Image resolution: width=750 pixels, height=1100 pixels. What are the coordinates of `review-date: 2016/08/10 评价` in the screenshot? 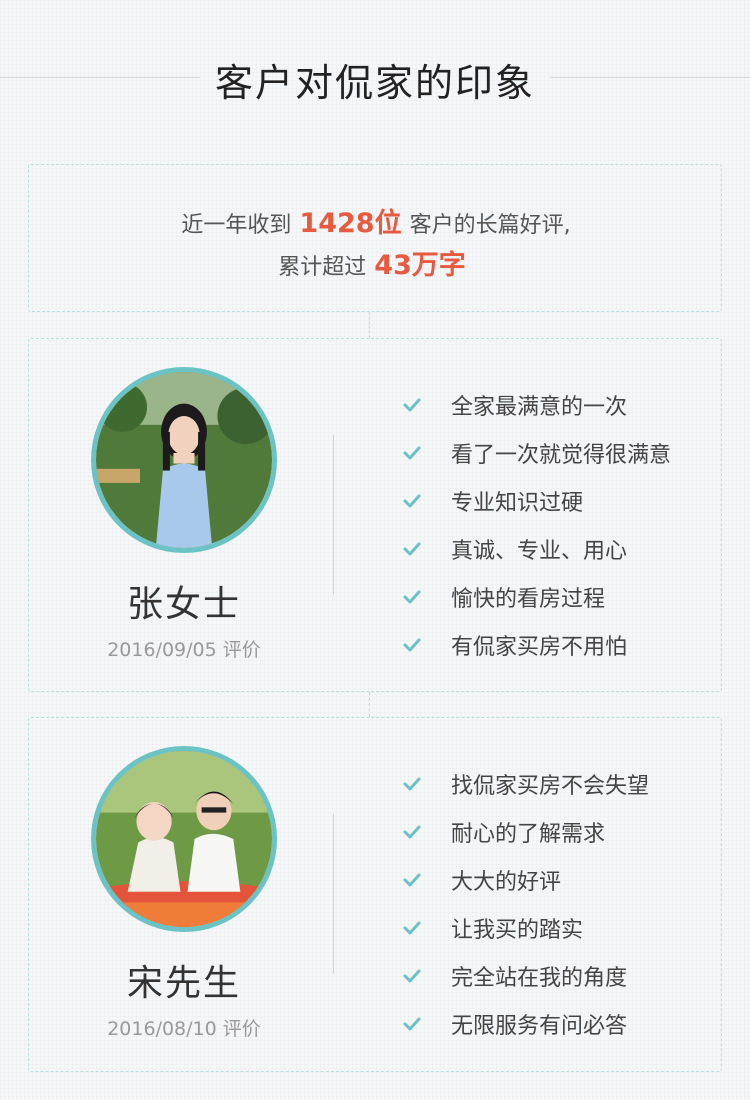 It's located at (184, 1029).